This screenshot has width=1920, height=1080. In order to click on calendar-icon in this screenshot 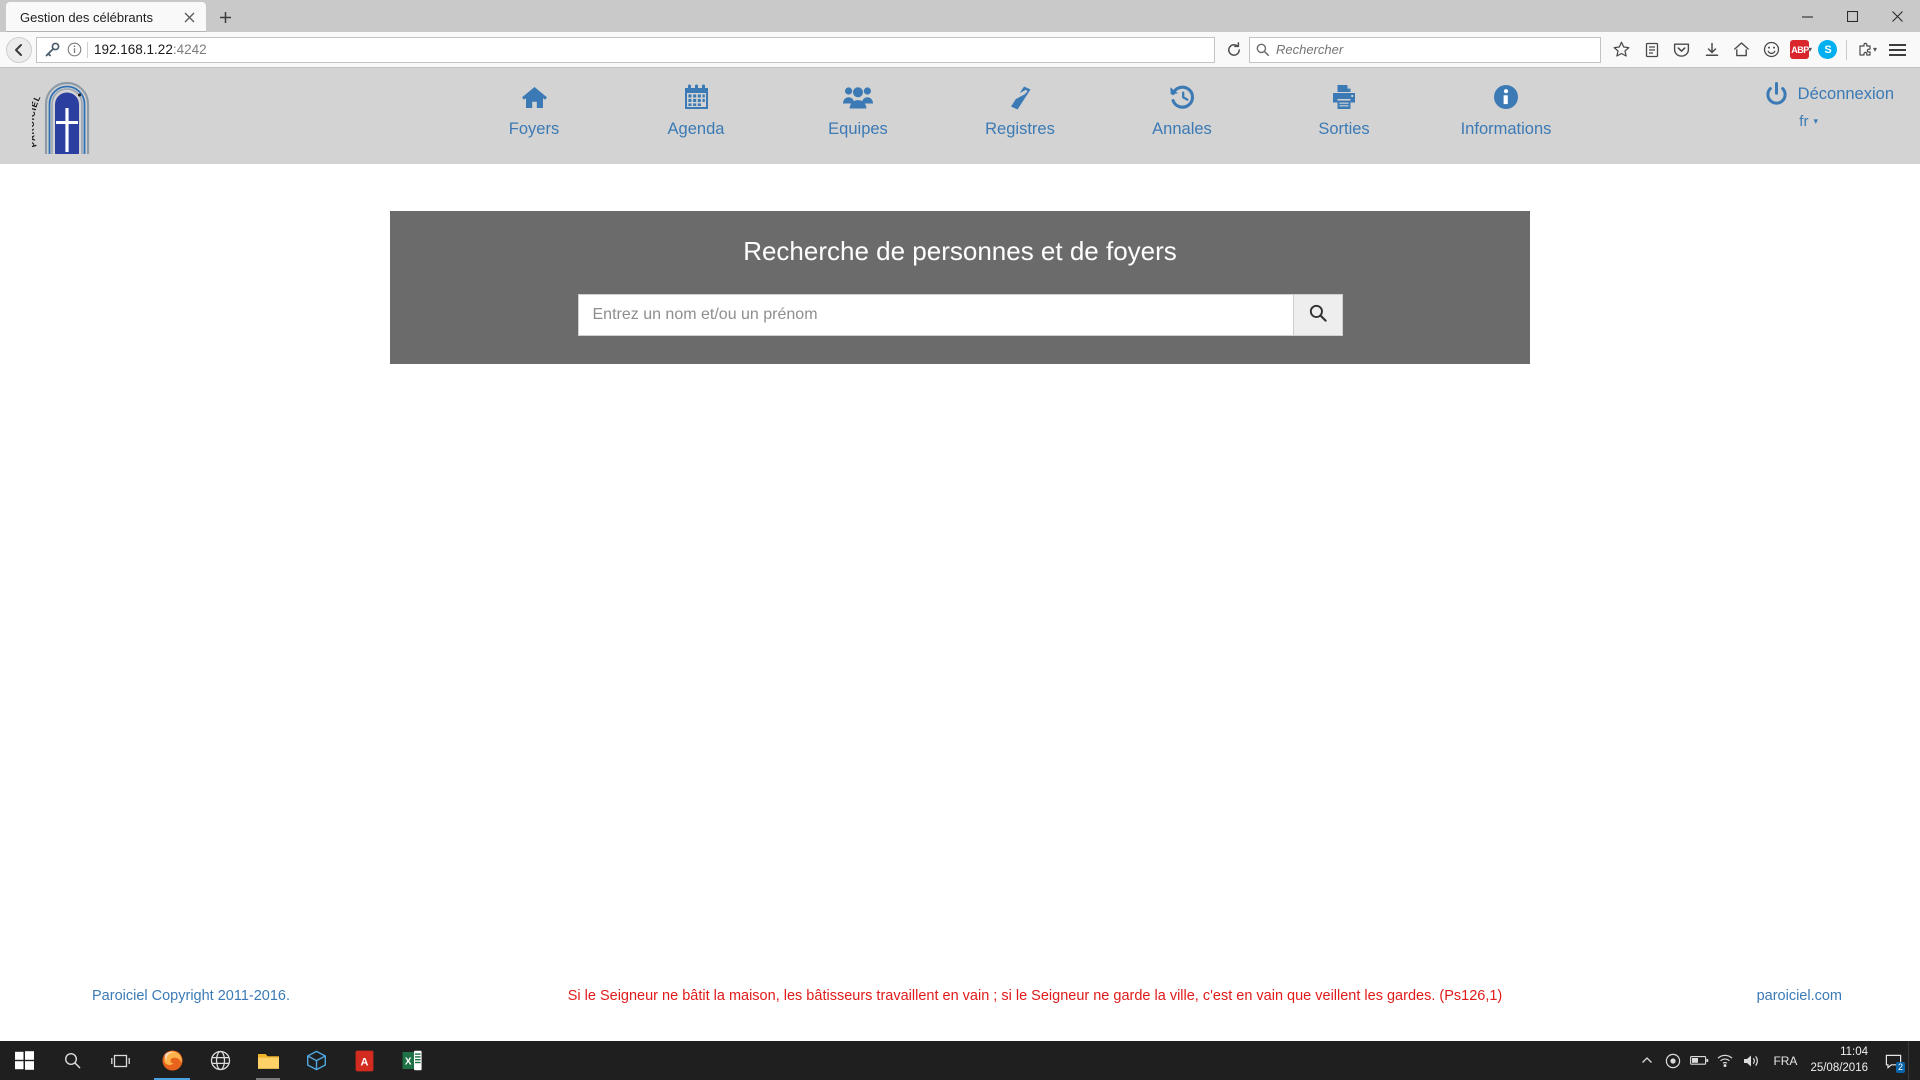, I will do `click(696, 97)`.